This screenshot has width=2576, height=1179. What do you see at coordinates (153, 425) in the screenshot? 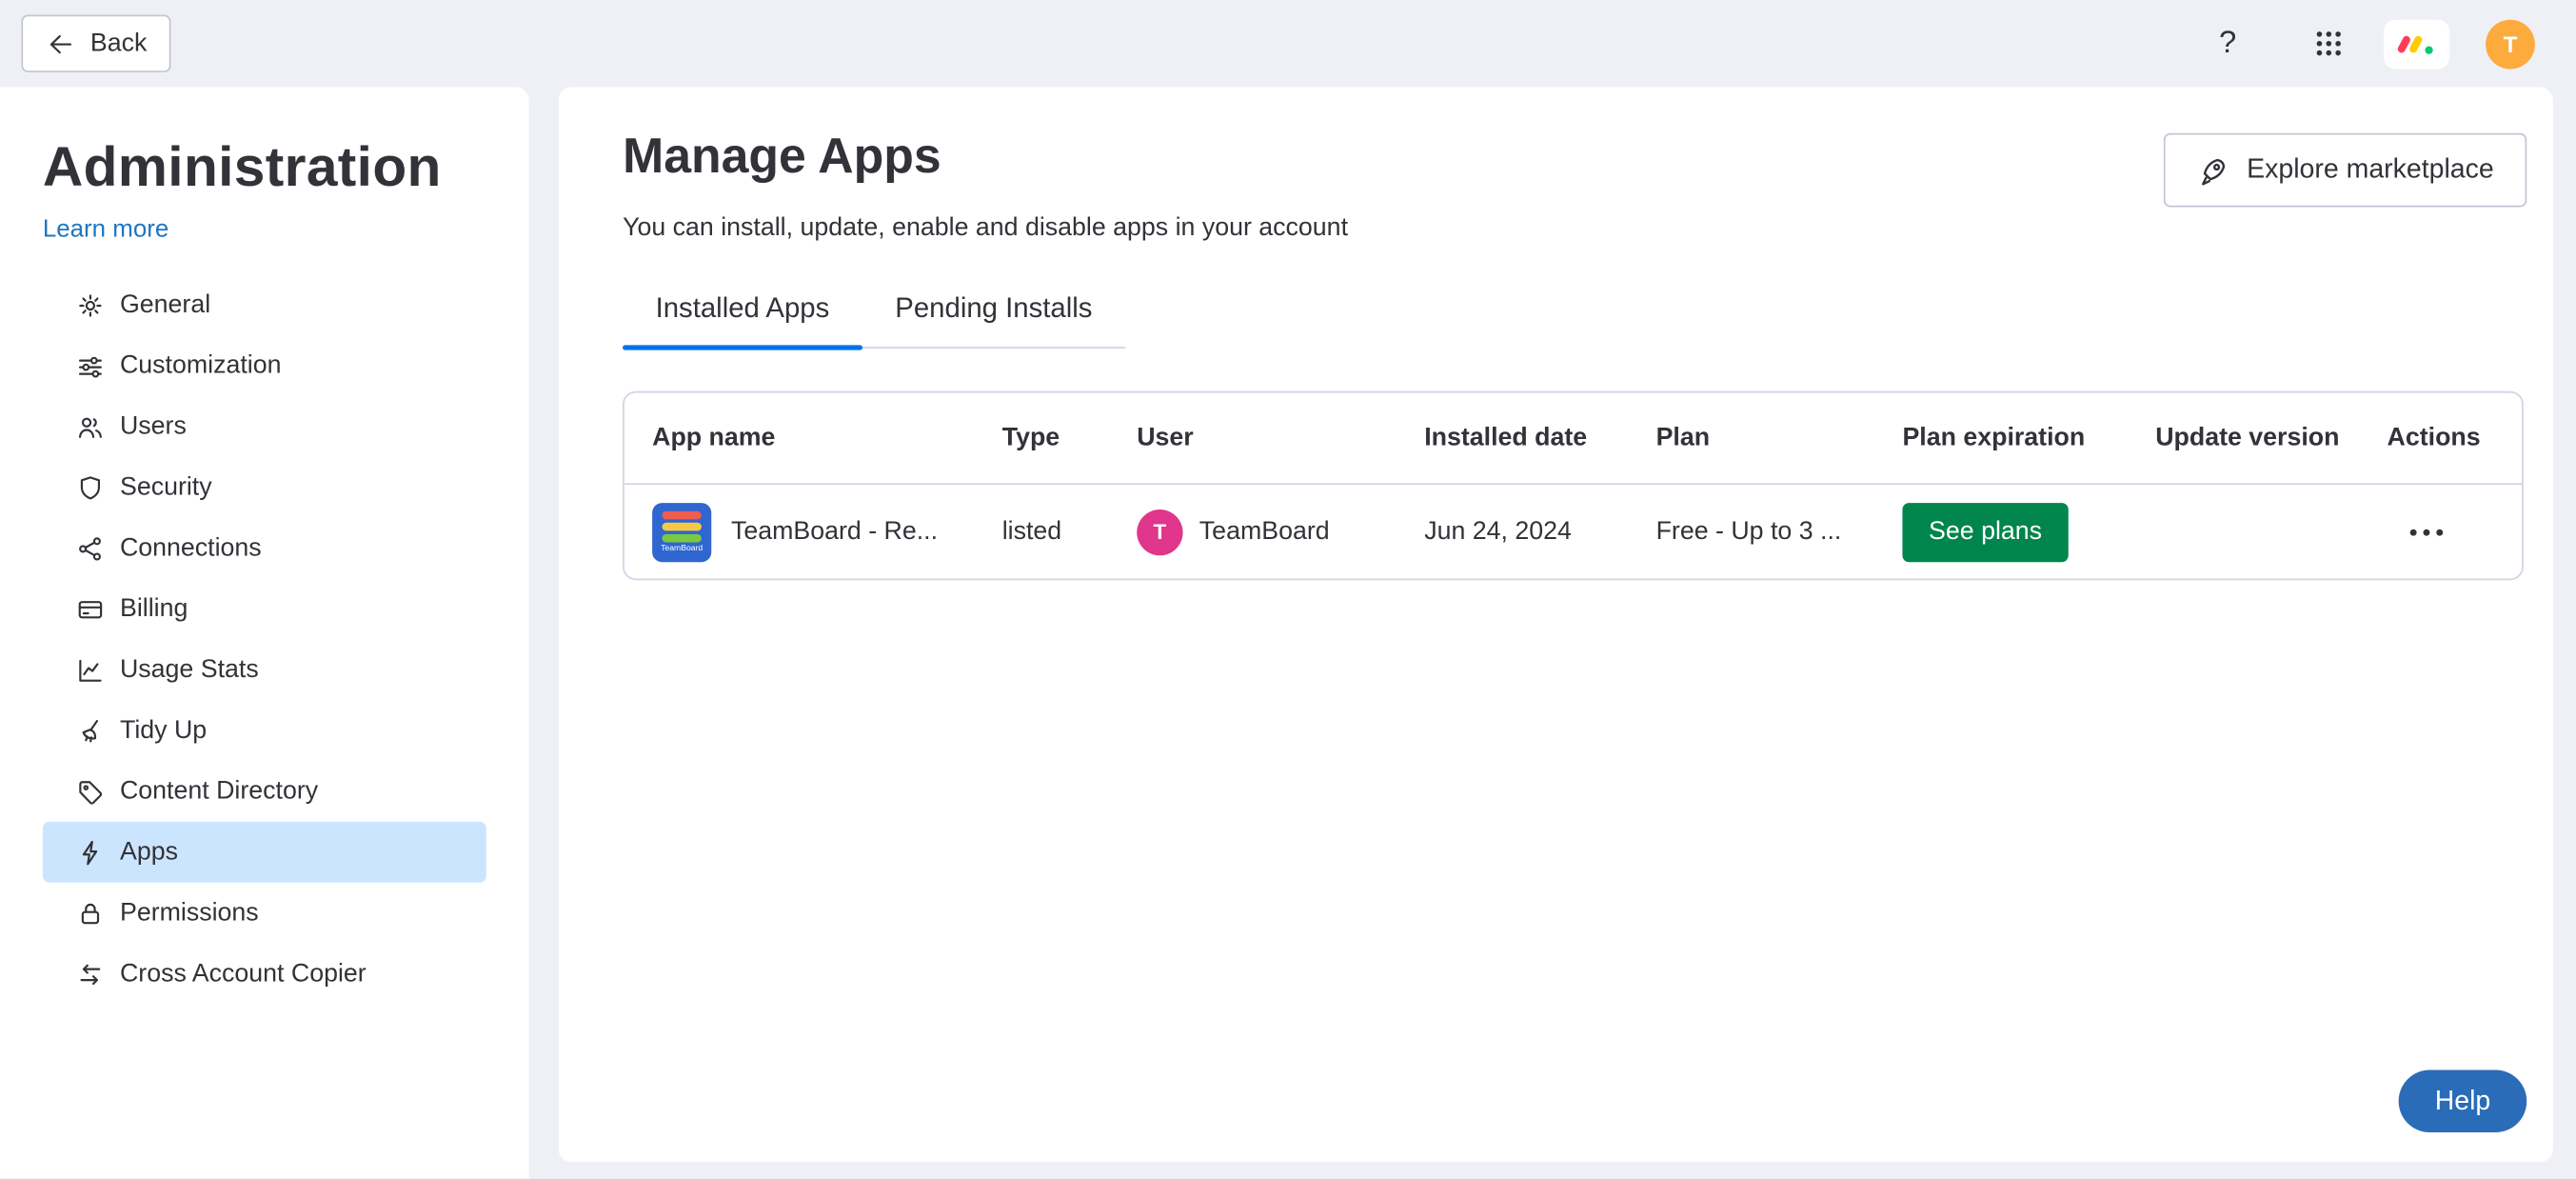
I see `sidebar-item-label: Users` at bounding box center [153, 425].